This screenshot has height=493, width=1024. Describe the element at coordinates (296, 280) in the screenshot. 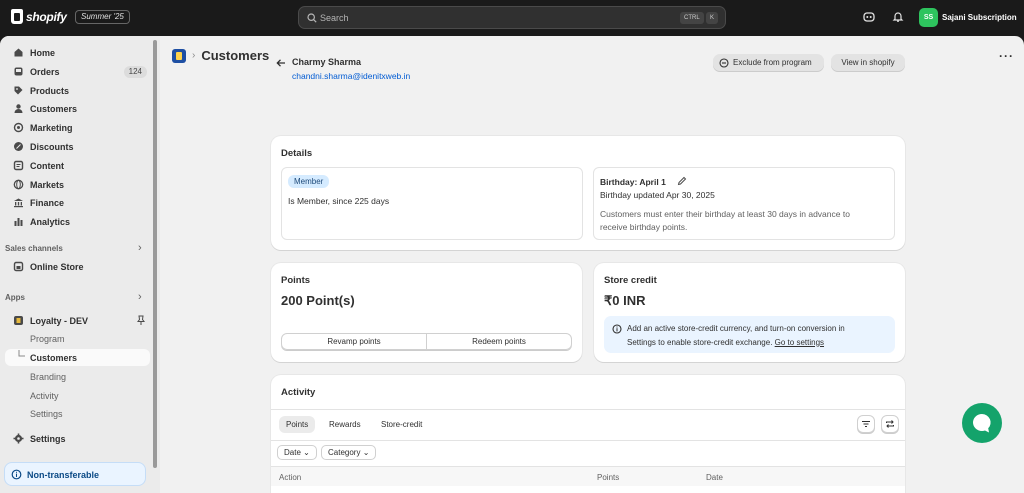

I see `points-title: Points` at that location.